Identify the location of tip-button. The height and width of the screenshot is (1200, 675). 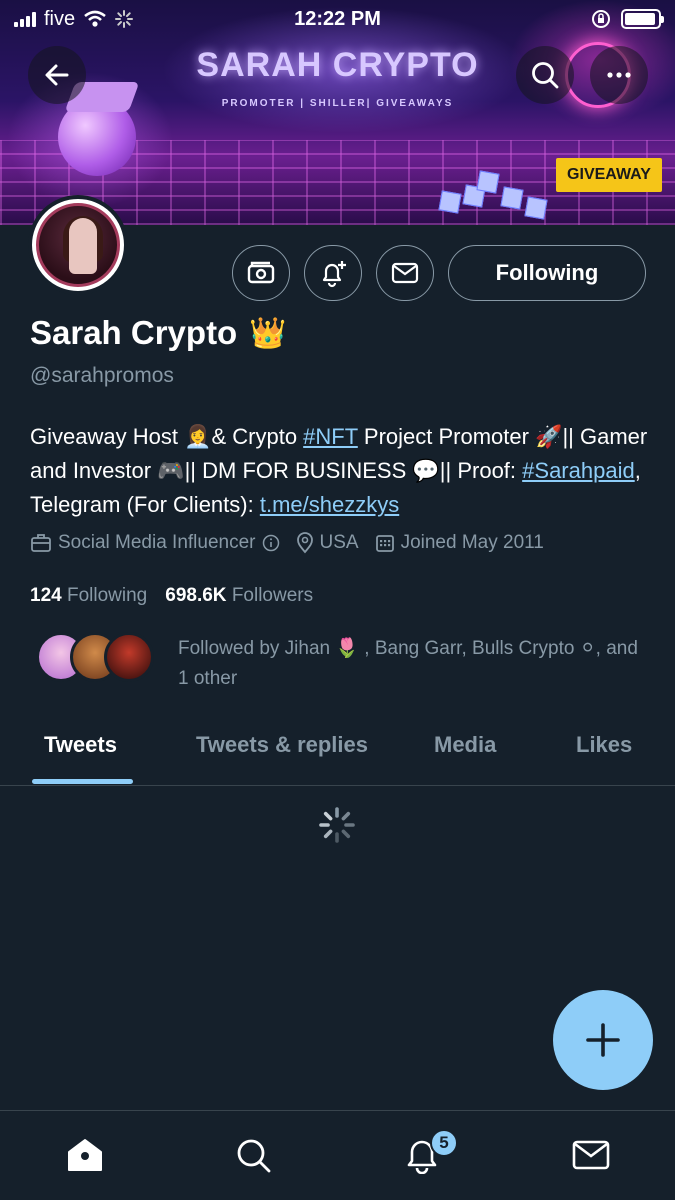
(261, 273).